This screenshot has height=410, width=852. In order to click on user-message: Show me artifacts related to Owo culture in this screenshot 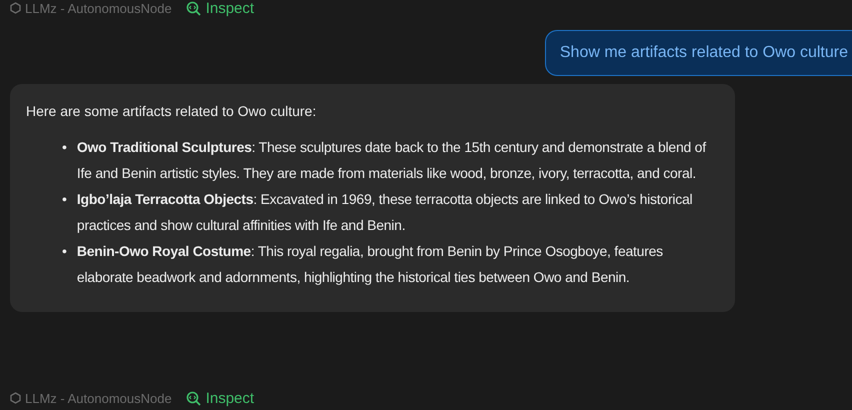, I will do `click(698, 53)`.